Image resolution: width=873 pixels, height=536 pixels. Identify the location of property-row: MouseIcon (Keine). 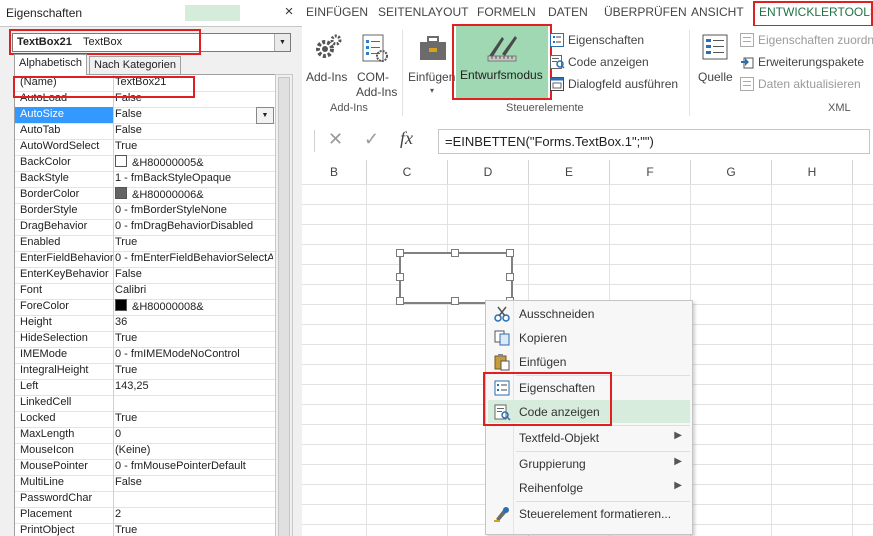
(145, 451).